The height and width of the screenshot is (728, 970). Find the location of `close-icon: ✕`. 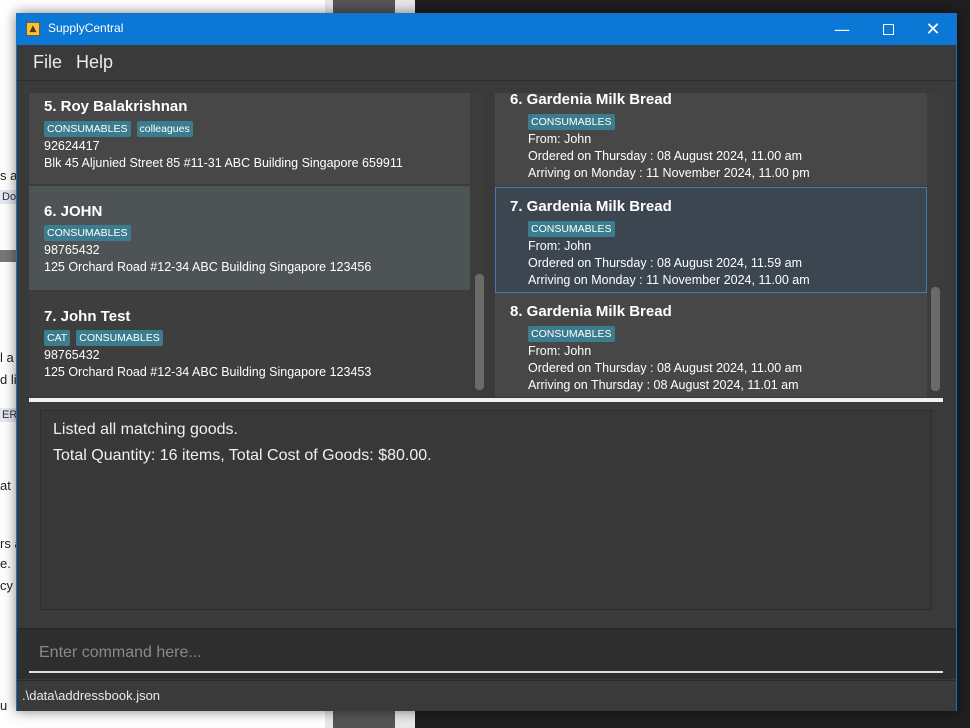

close-icon: ✕ is located at coordinates (933, 29).